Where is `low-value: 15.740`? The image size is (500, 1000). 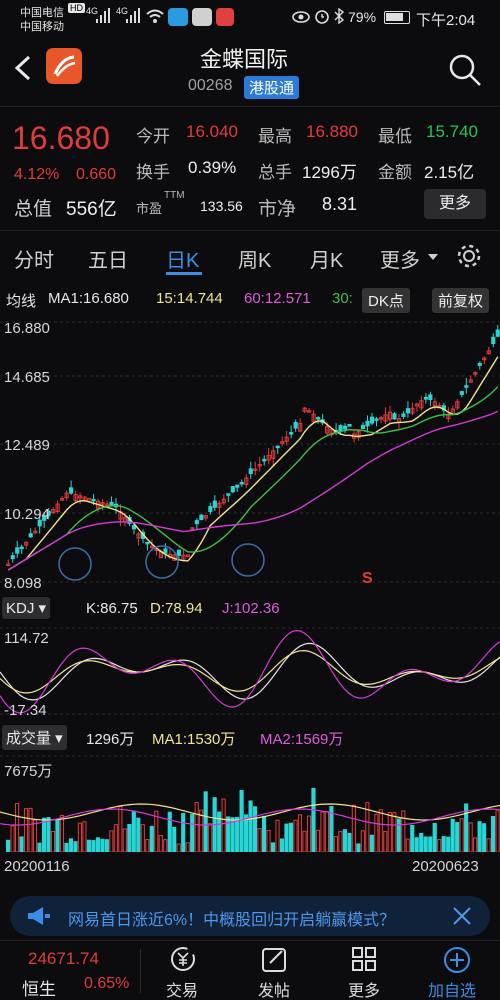 low-value: 15.740 is located at coordinates (452, 131).